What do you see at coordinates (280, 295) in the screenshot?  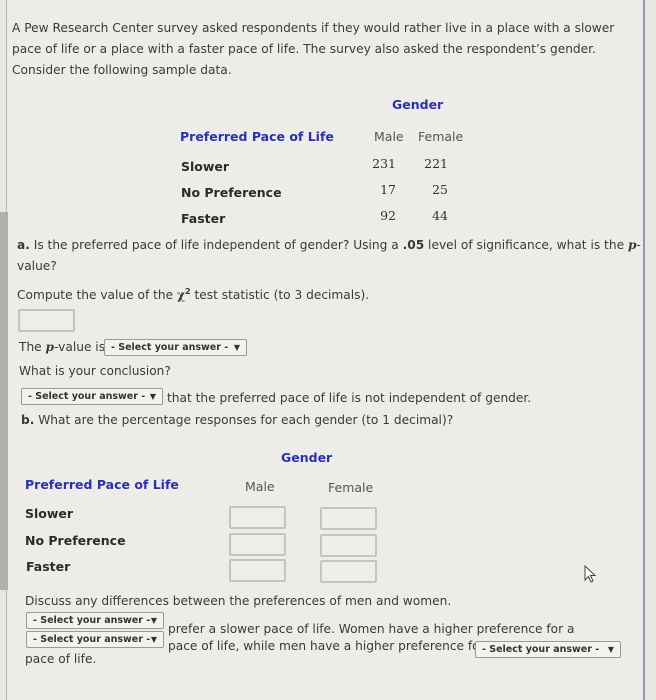 I see `q-text: test statistic (to 3 decimals).` at bounding box center [280, 295].